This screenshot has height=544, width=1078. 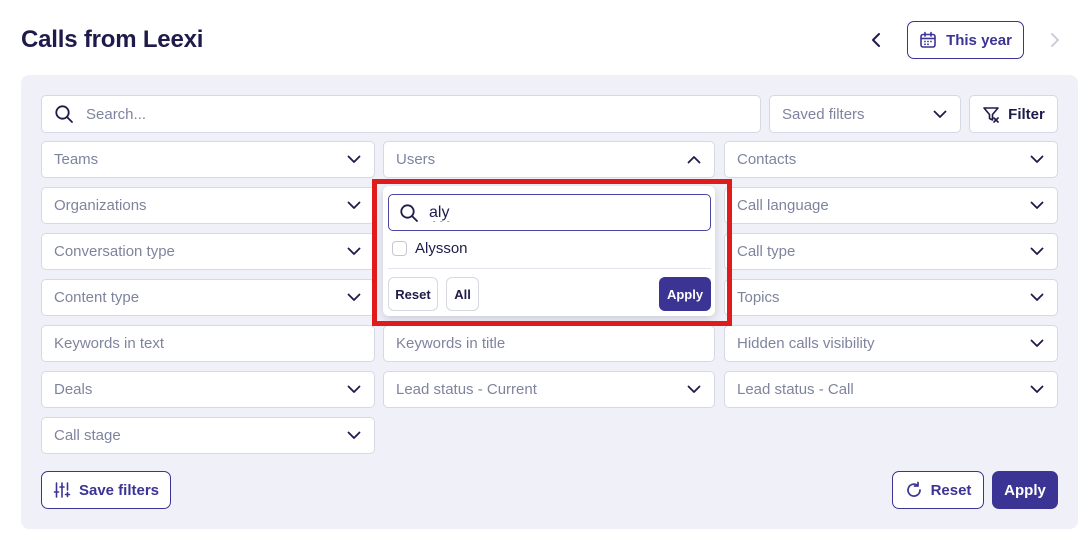 I want to click on call-type-select: Call type, so click(x=891, y=251).